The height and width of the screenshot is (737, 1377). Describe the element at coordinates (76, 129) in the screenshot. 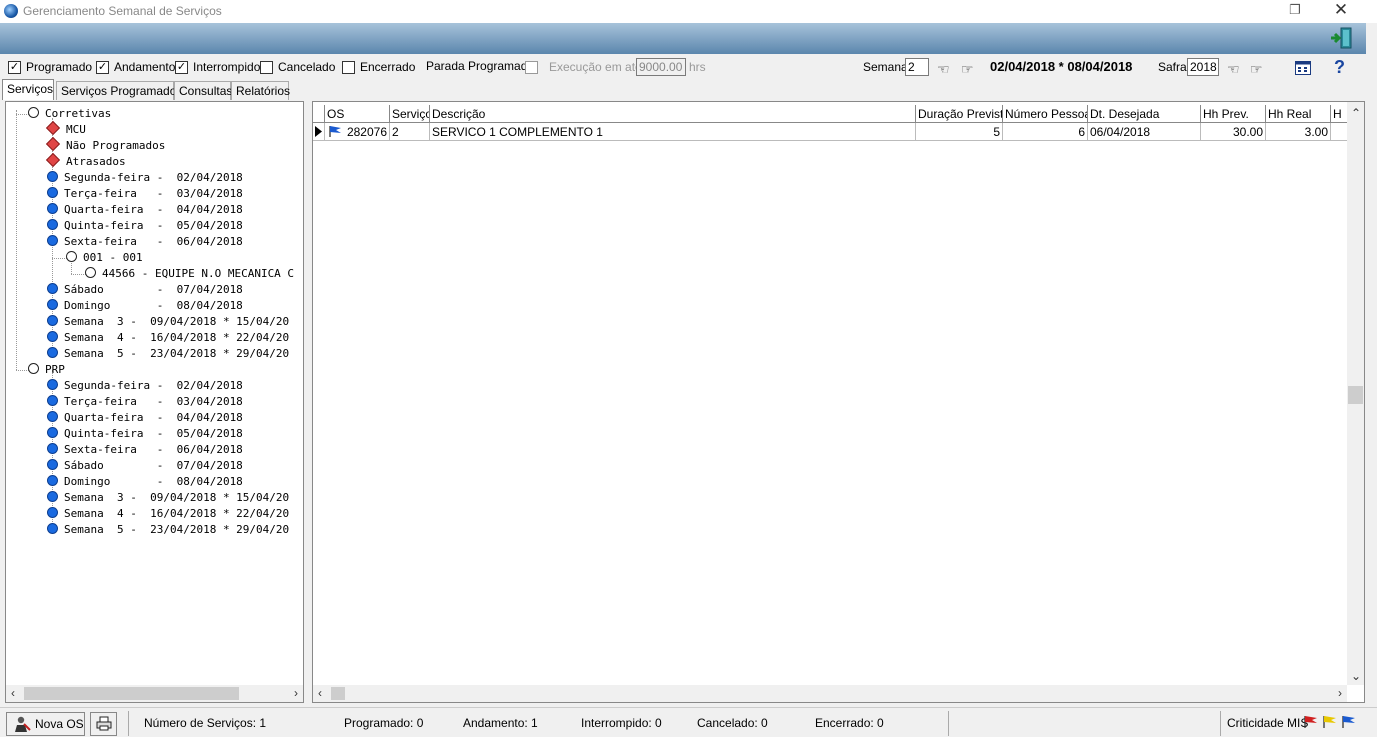

I see `tree-node-label: MCU` at that location.